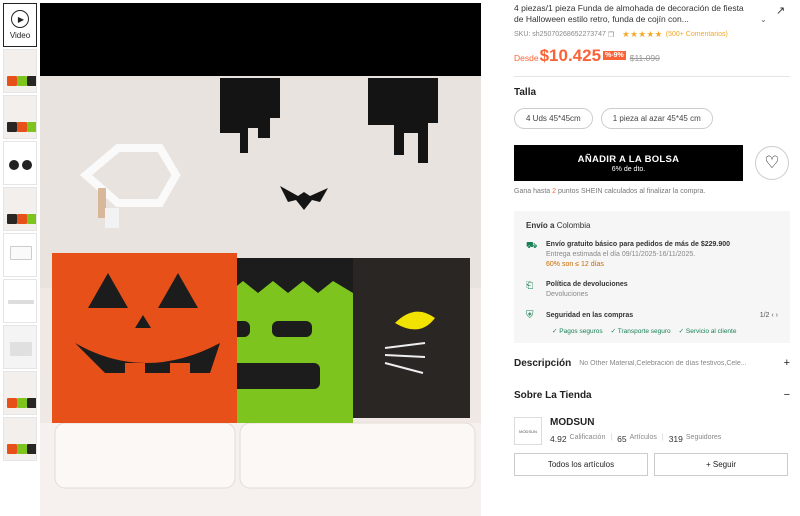 This screenshot has width=800, height=516. What do you see at coordinates (786, 363) in the screenshot?
I see `plus-icon: +` at bounding box center [786, 363].